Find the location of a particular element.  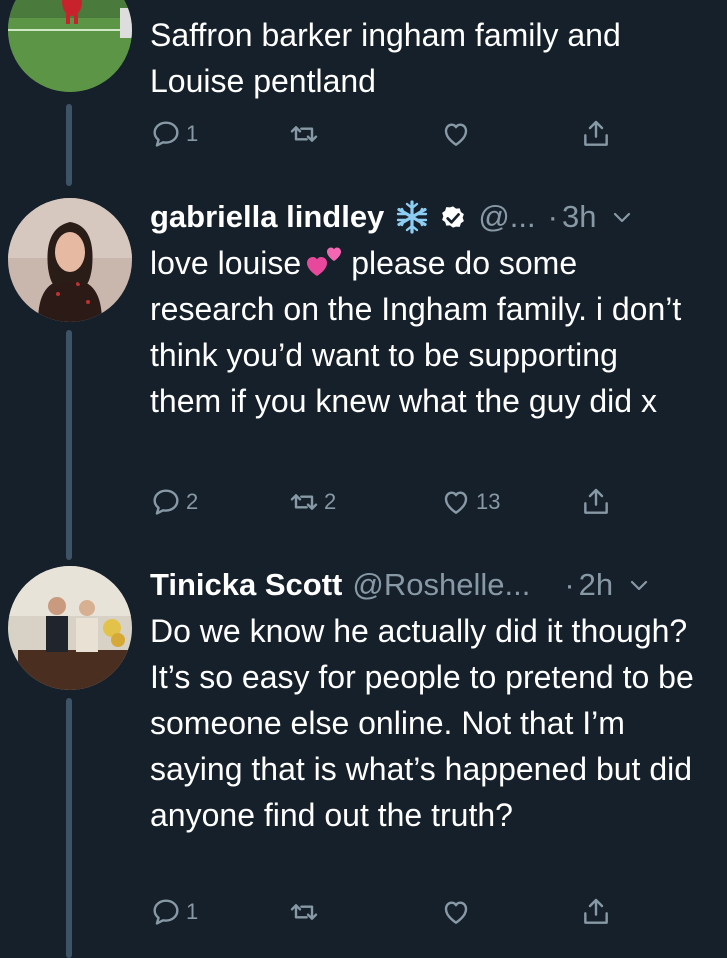

tweet-header: Tinicka Scott @Roshelle... · 2h is located at coordinates (430, 585).